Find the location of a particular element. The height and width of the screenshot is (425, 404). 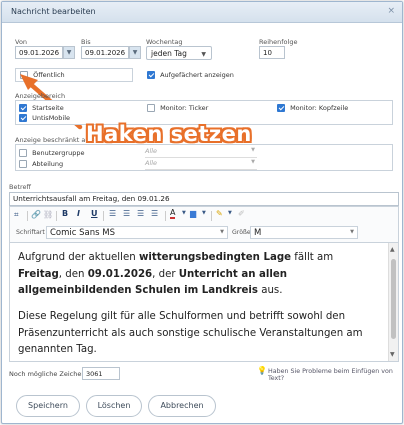

scroll-up-icon: ▲ is located at coordinates (392, 249).